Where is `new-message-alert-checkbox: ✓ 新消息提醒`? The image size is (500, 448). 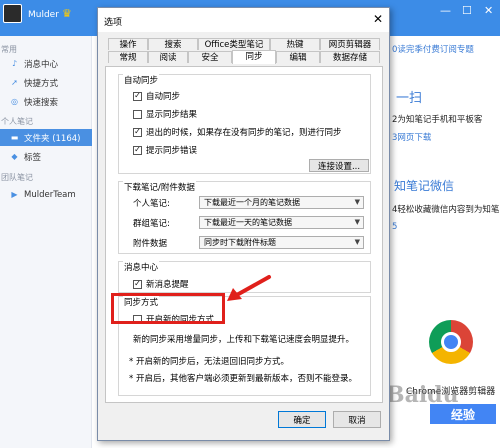 new-message-alert-checkbox: ✓ 新消息提醒 is located at coordinates (161, 284).